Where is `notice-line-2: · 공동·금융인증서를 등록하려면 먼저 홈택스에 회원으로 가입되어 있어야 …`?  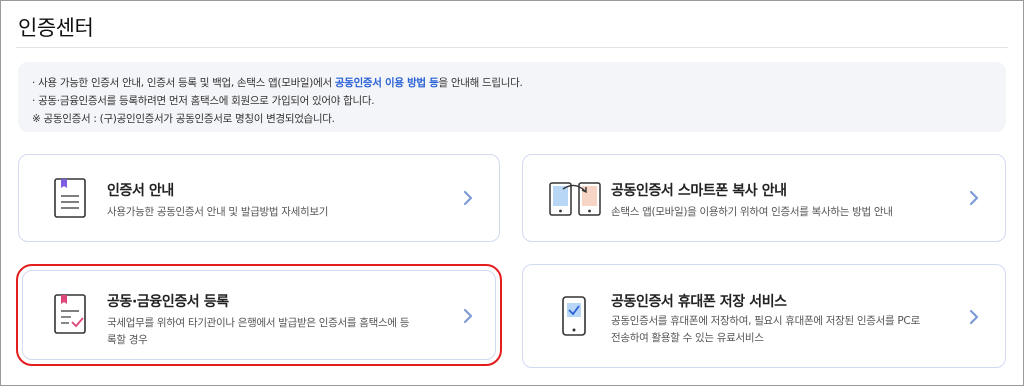 notice-line-2: · 공동·금융인증서를 등록하려면 먼저 홈택스에 회원으로 가입되어 있어야 … is located at coordinates (203, 101).